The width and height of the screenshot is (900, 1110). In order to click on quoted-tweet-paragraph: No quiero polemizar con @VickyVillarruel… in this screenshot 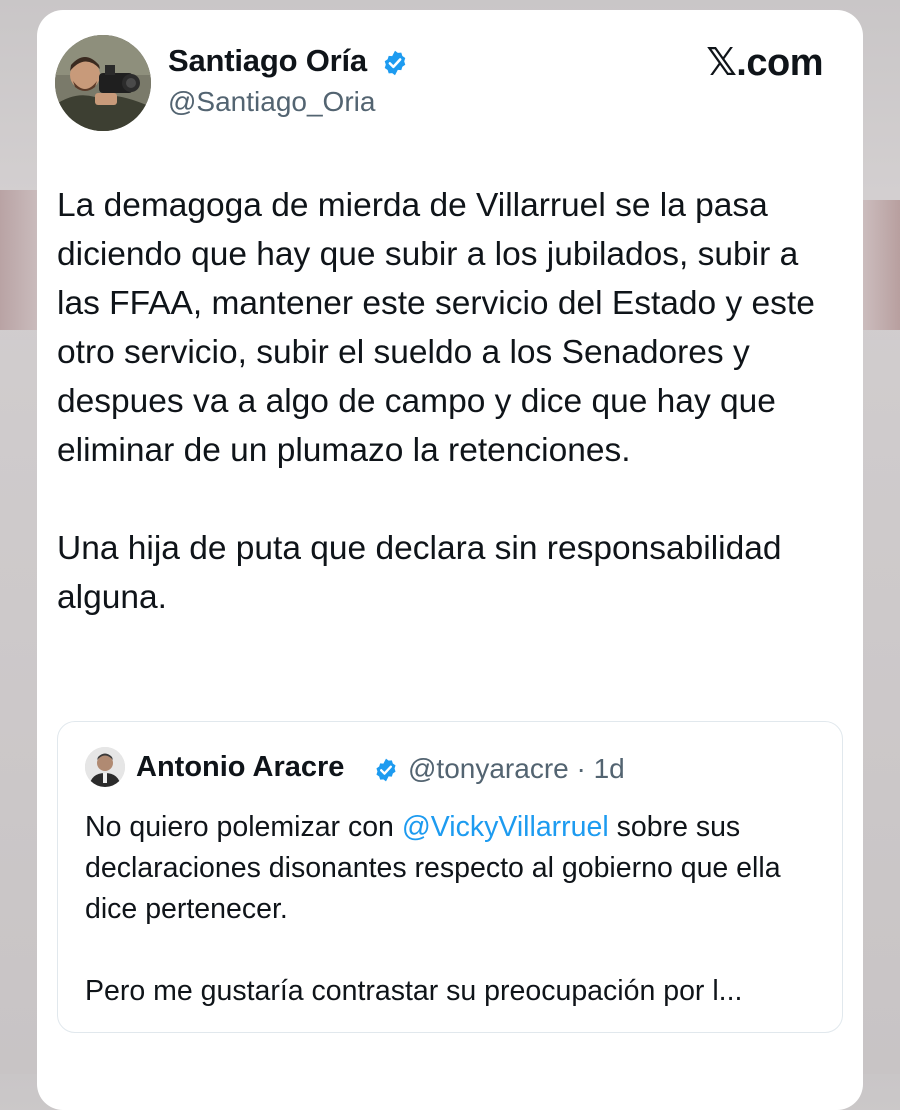, I will do `click(455, 868)`.